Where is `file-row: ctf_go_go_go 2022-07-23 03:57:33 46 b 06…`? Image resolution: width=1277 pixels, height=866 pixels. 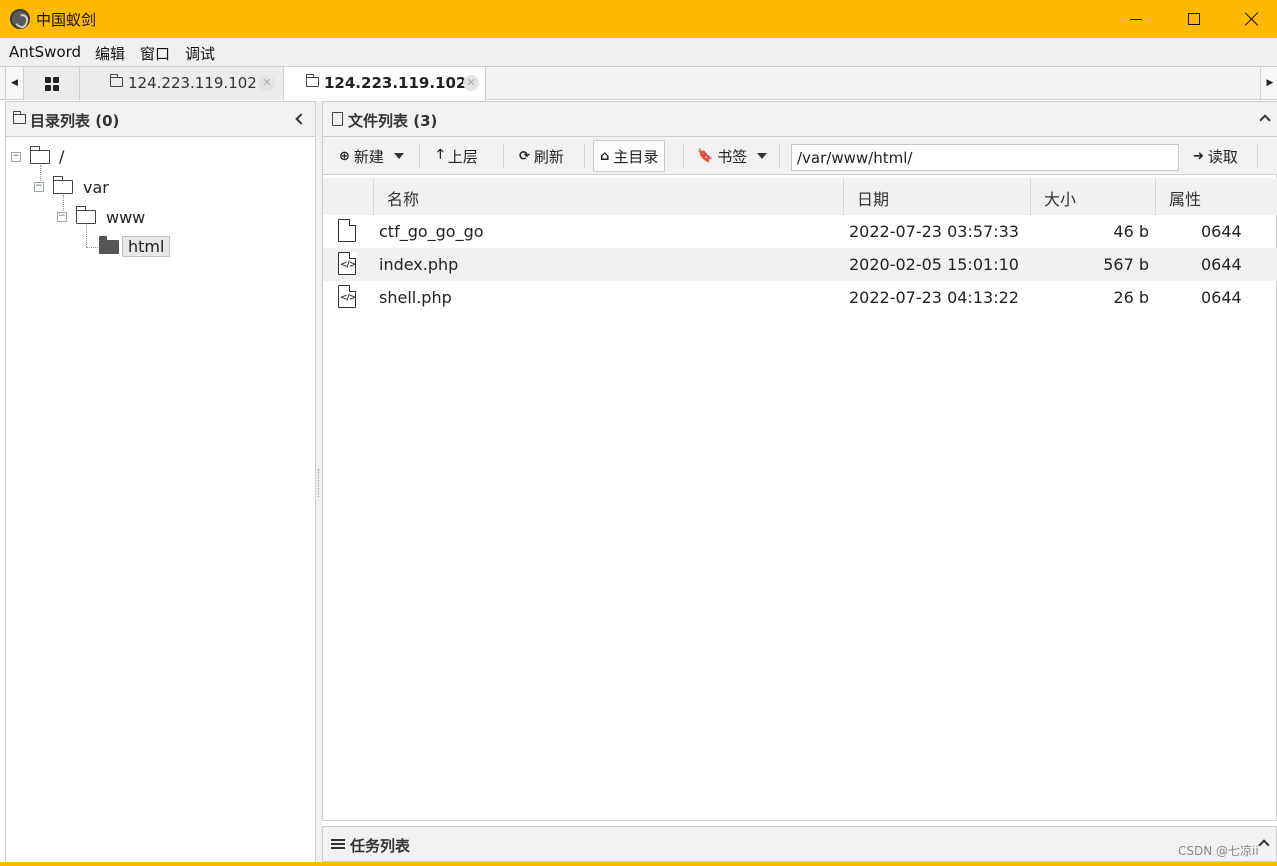
file-row: ctf_go_go_go 2022-07-23 03:57:33 46 b 06… is located at coordinates (800, 231).